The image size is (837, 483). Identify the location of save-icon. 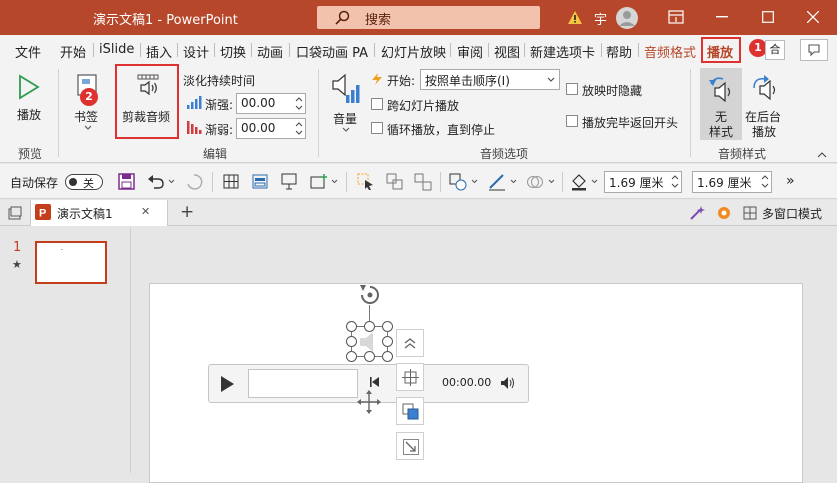
(126, 181).